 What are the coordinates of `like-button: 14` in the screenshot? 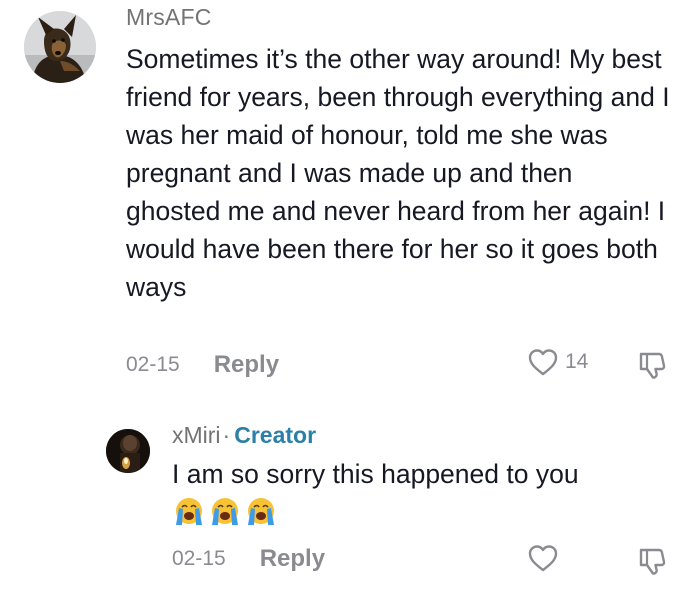 It's located at (557, 362).